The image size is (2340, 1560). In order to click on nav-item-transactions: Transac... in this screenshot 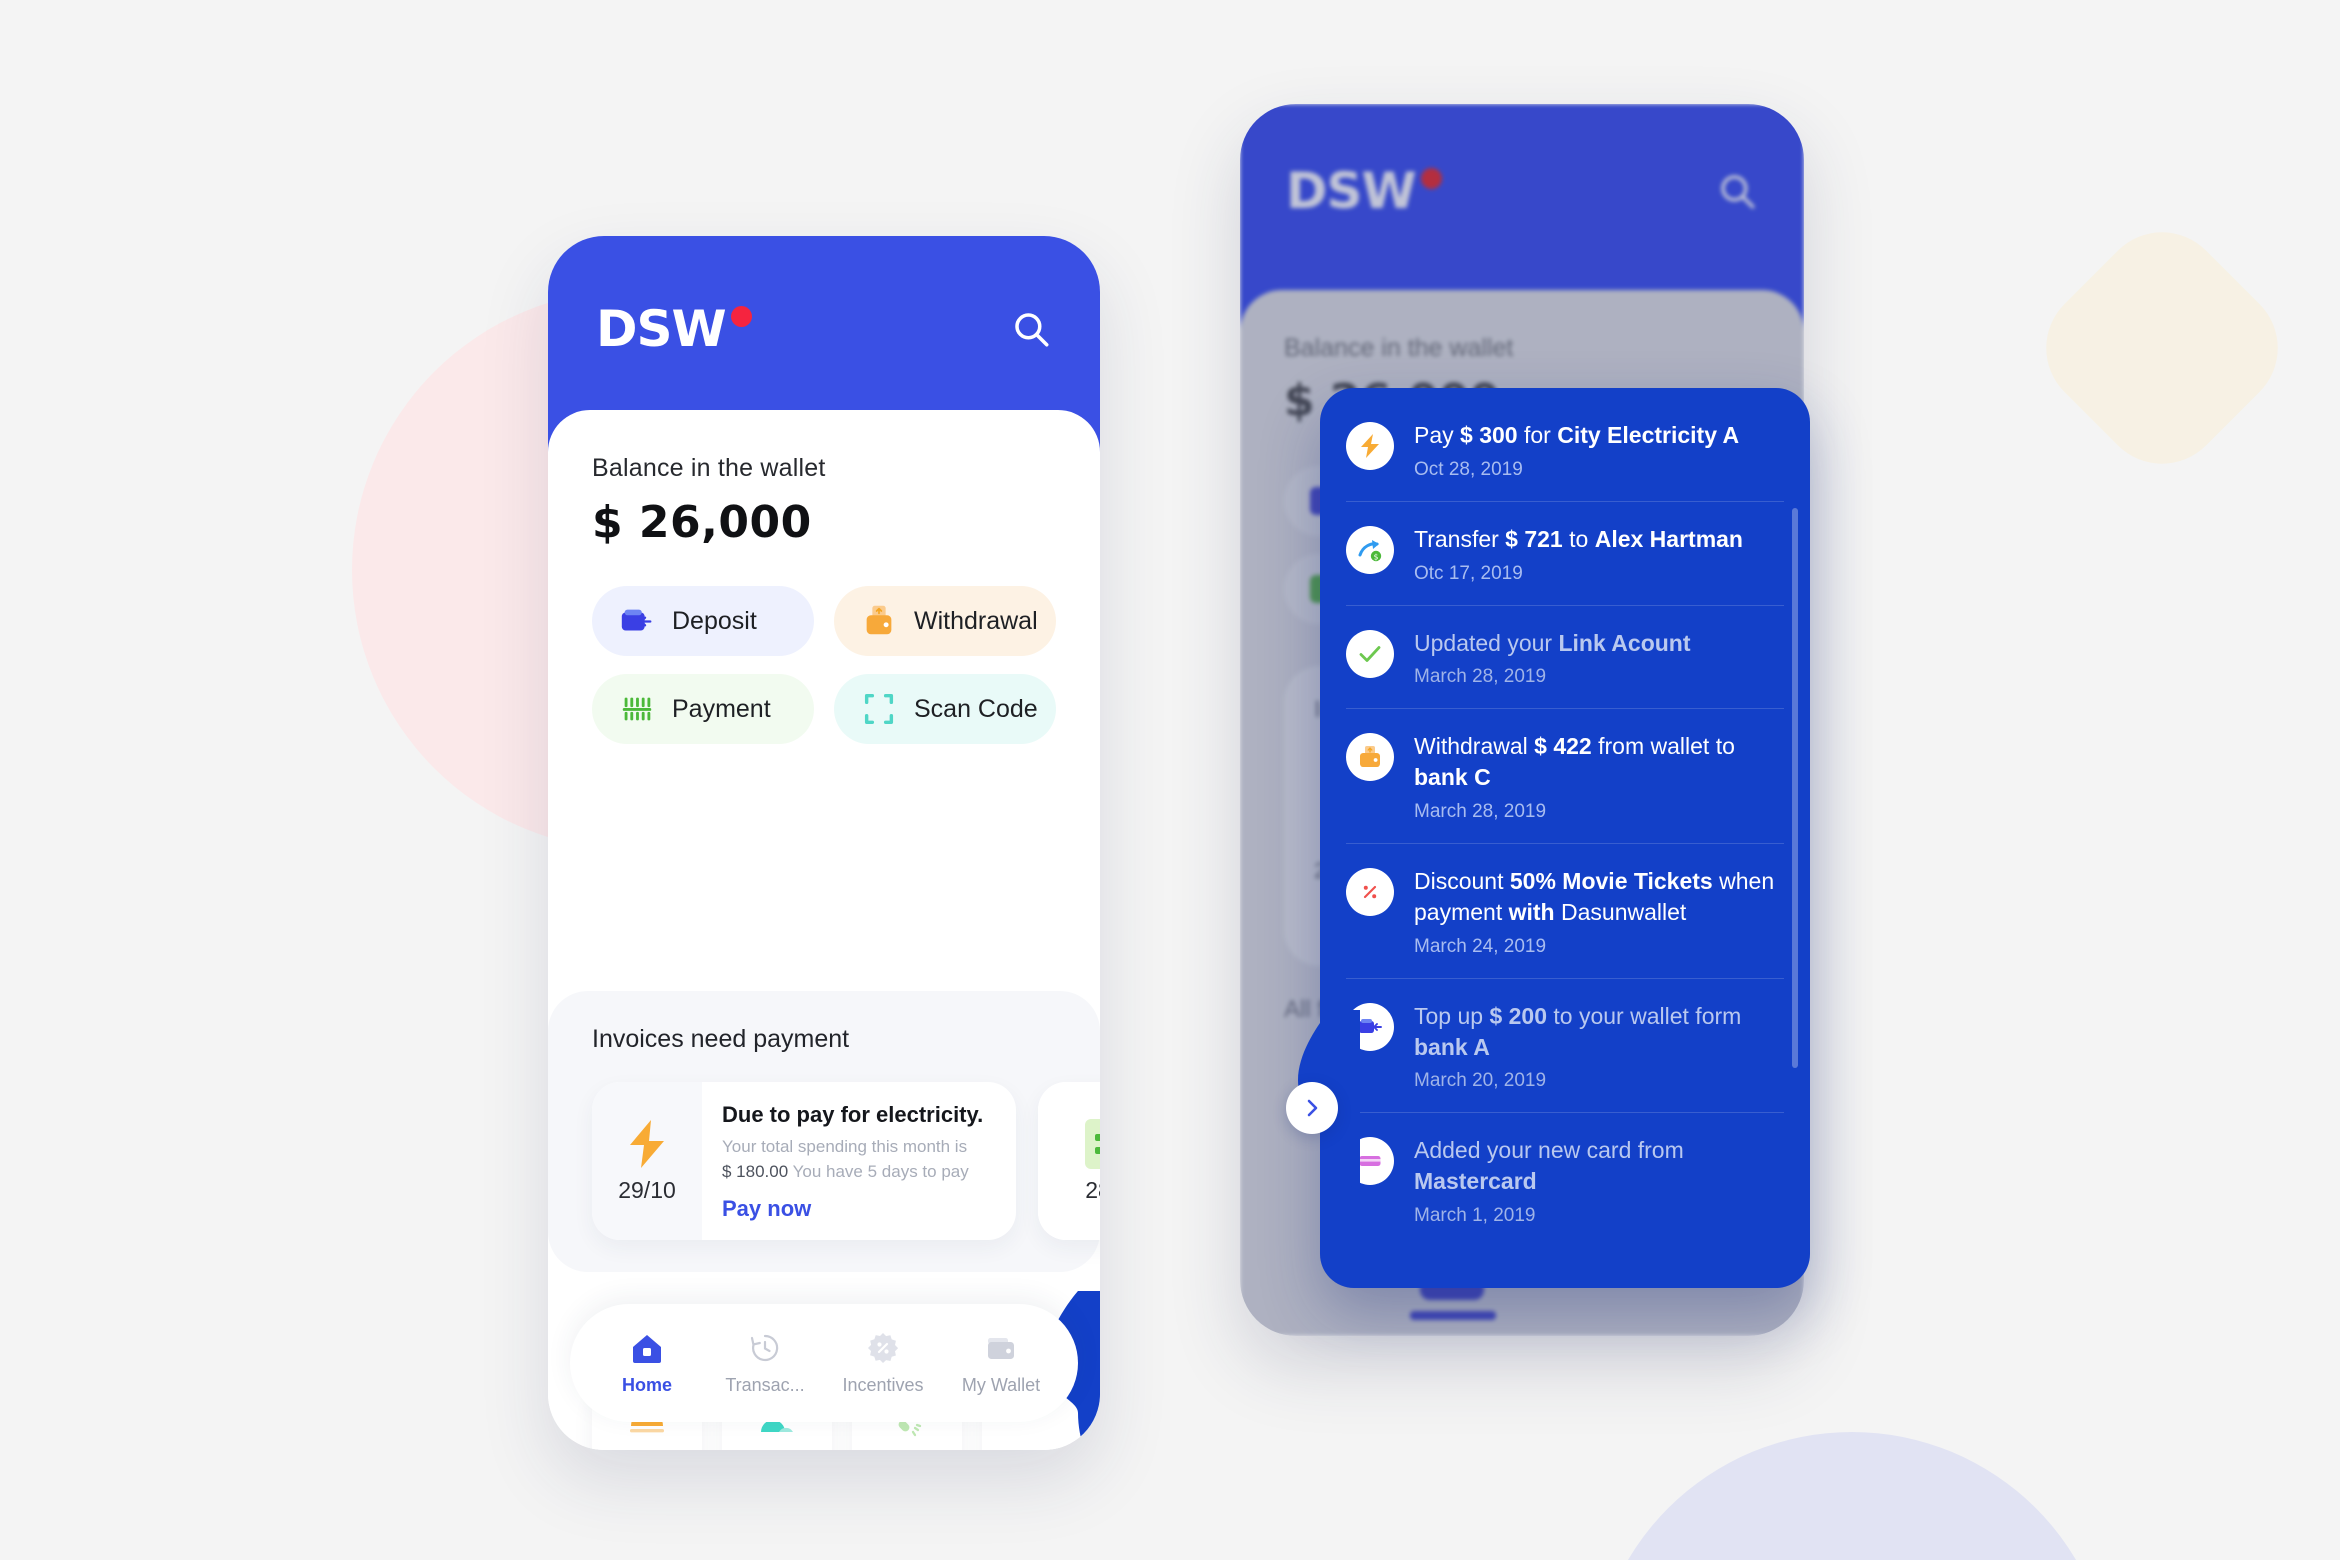, I will do `click(765, 1363)`.